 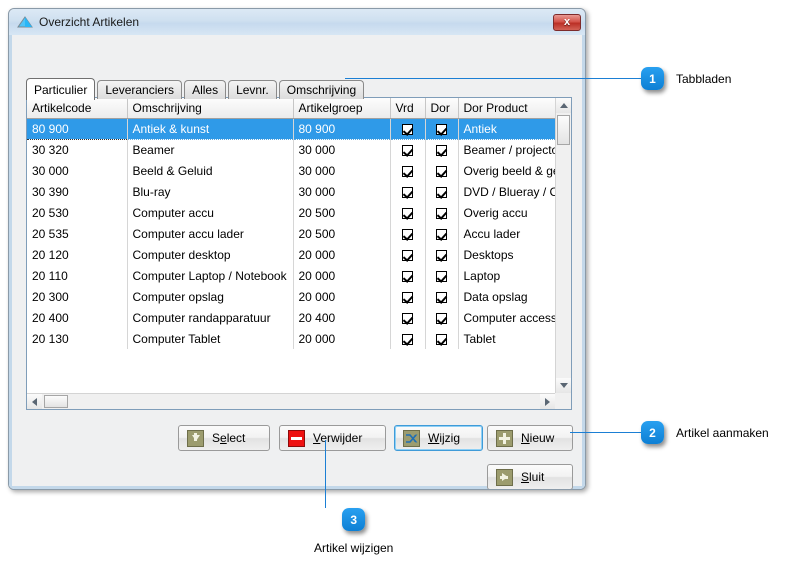 What do you see at coordinates (292, 149) in the screenshot?
I see `table-row: 30 320 Beamer 30 000 Beamer / projector` at bounding box center [292, 149].